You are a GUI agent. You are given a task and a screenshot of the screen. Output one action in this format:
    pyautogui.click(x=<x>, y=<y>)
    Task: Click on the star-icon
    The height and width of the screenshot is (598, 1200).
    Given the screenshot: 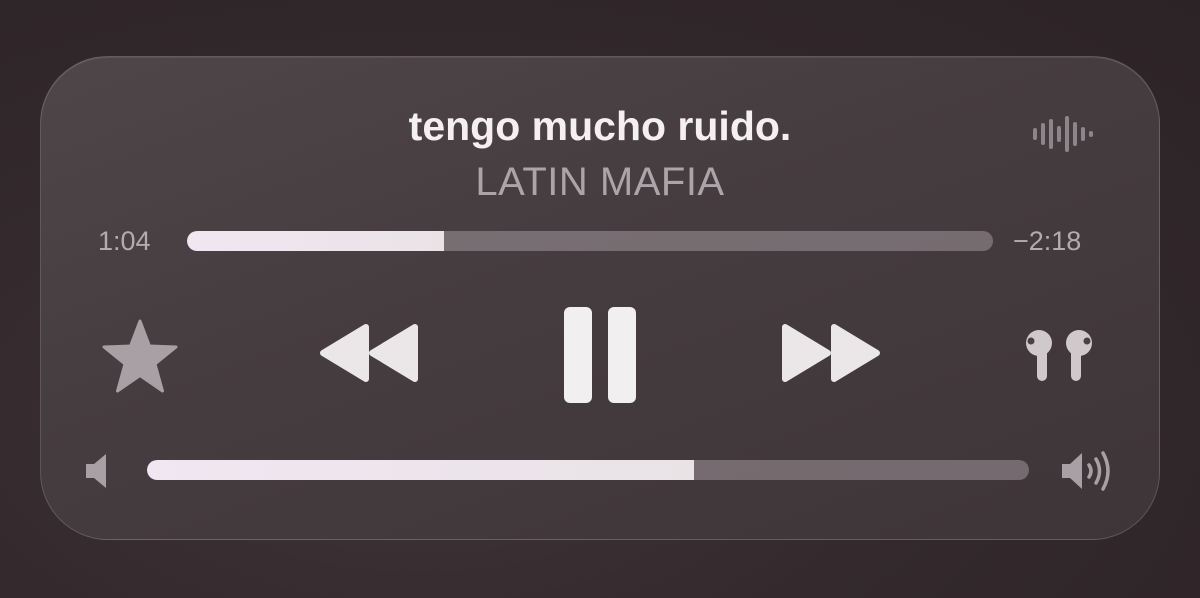 What is the action you would take?
    pyautogui.click(x=140, y=356)
    